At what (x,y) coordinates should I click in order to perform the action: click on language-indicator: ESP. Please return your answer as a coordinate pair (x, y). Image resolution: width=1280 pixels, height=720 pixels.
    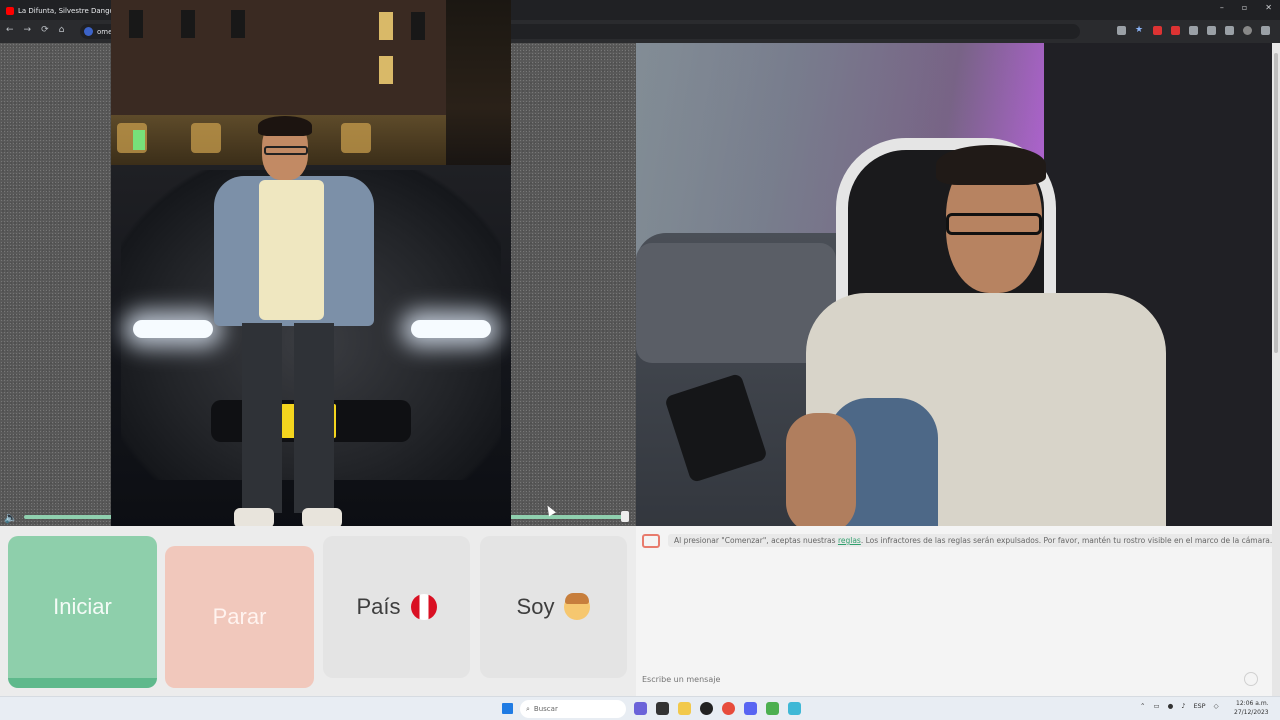
    Looking at the image, I should click on (1199, 706).